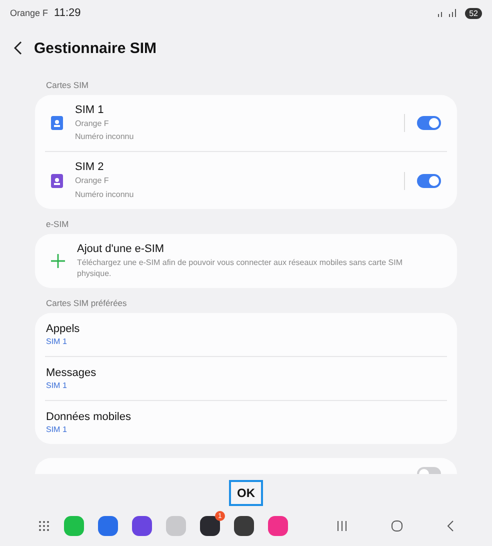 The image size is (492, 546). Describe the element at coordinates (86, 303) in the screenshot. I see `section-label: Cartes SIM préférées` at that location.